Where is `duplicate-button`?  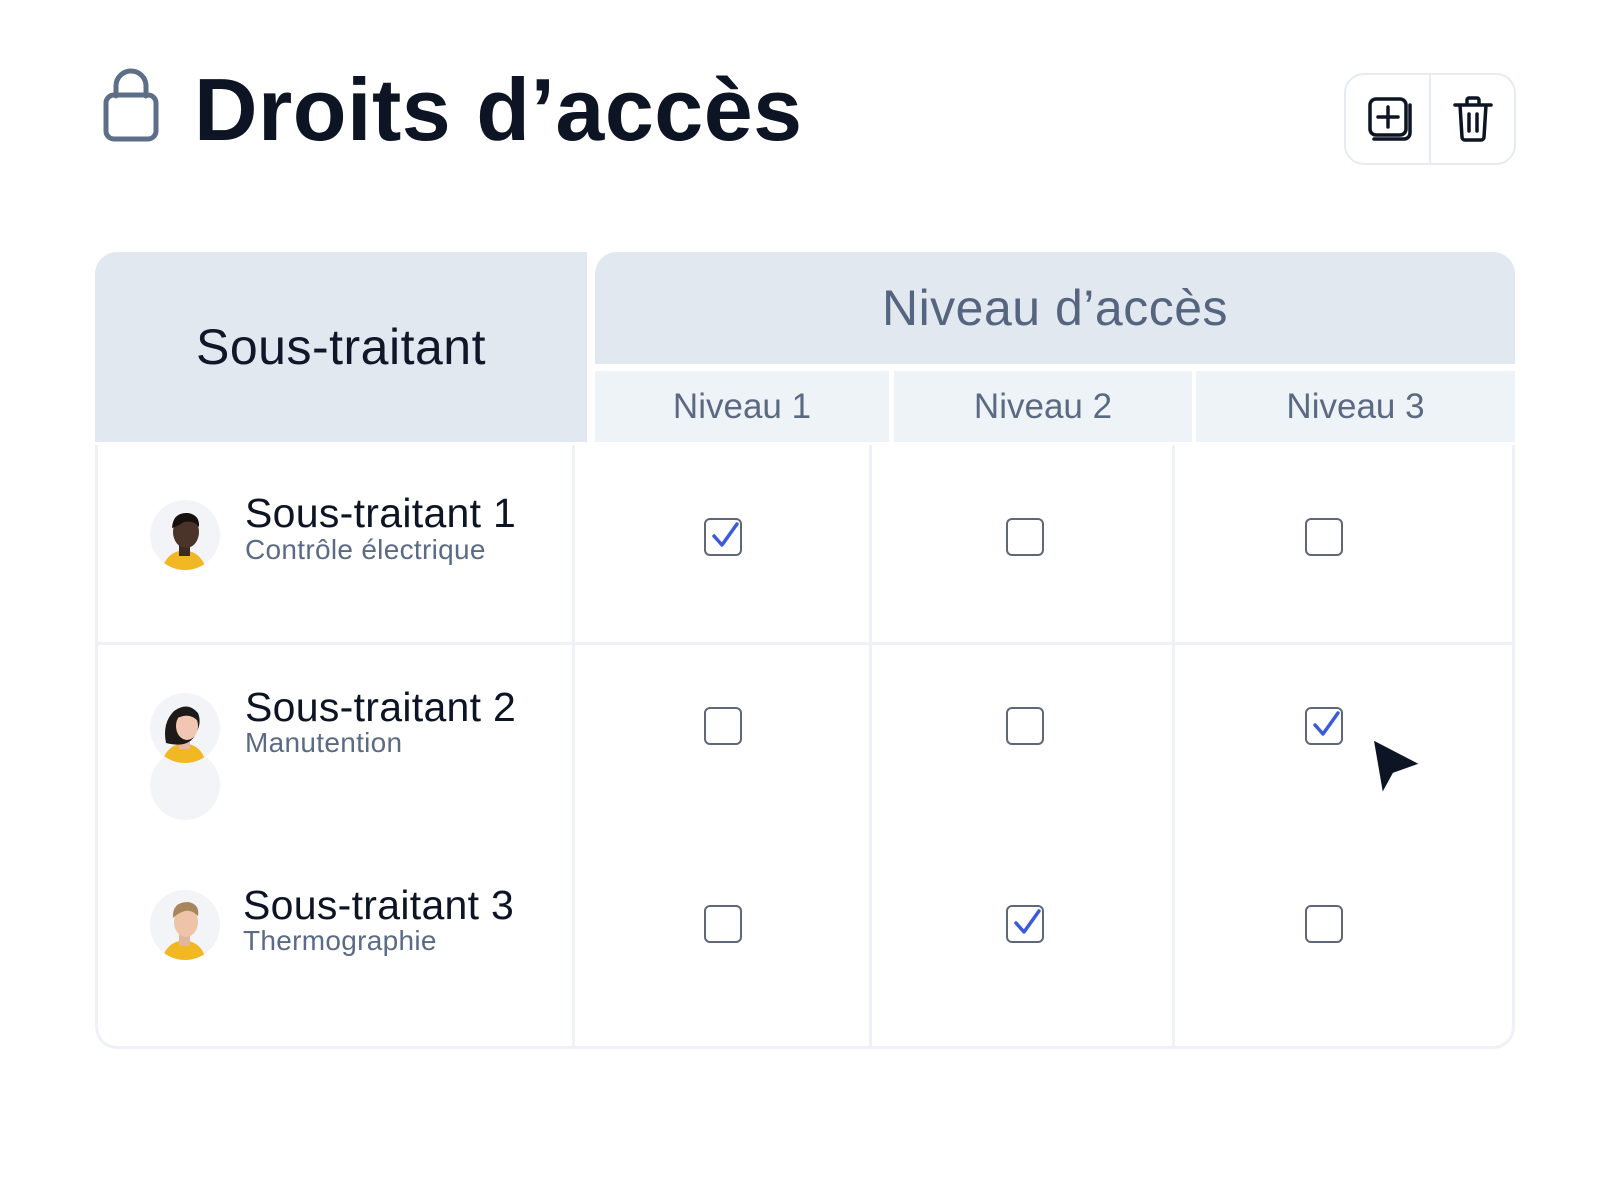
duplicate-button is located at coordinates (1387, 119).